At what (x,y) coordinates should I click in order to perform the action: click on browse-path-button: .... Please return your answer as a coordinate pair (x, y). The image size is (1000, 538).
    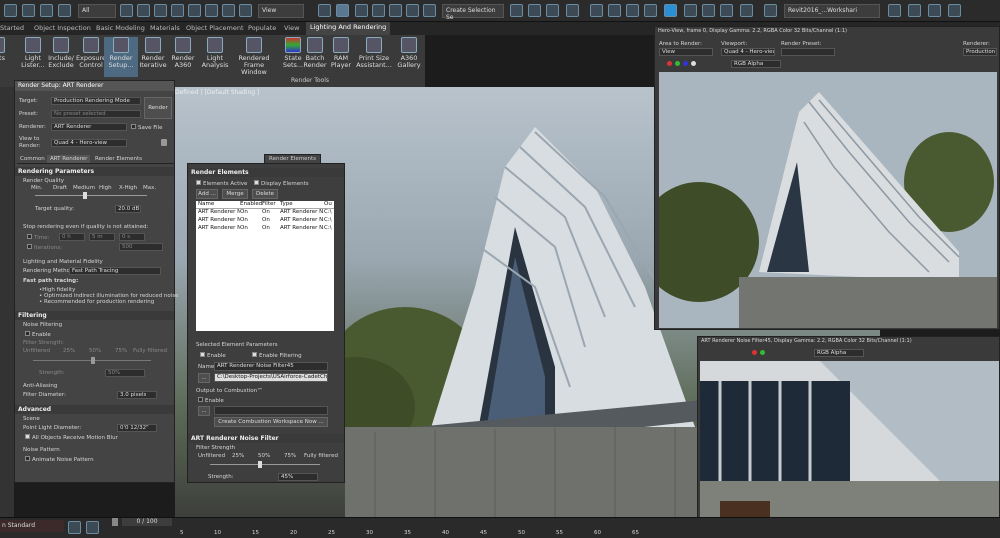
    Looking at the image, I should click on (204, 378).